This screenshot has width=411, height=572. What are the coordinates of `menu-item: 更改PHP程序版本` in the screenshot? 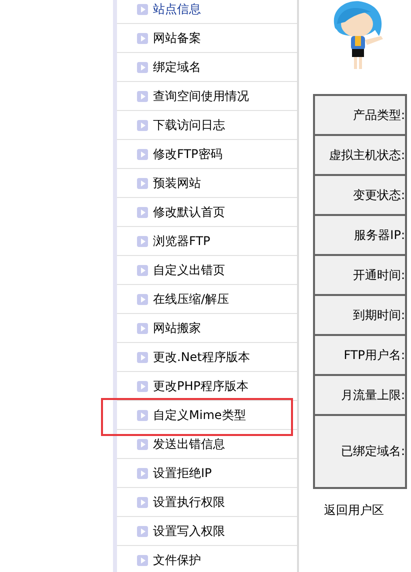 It's located at (207, 386).